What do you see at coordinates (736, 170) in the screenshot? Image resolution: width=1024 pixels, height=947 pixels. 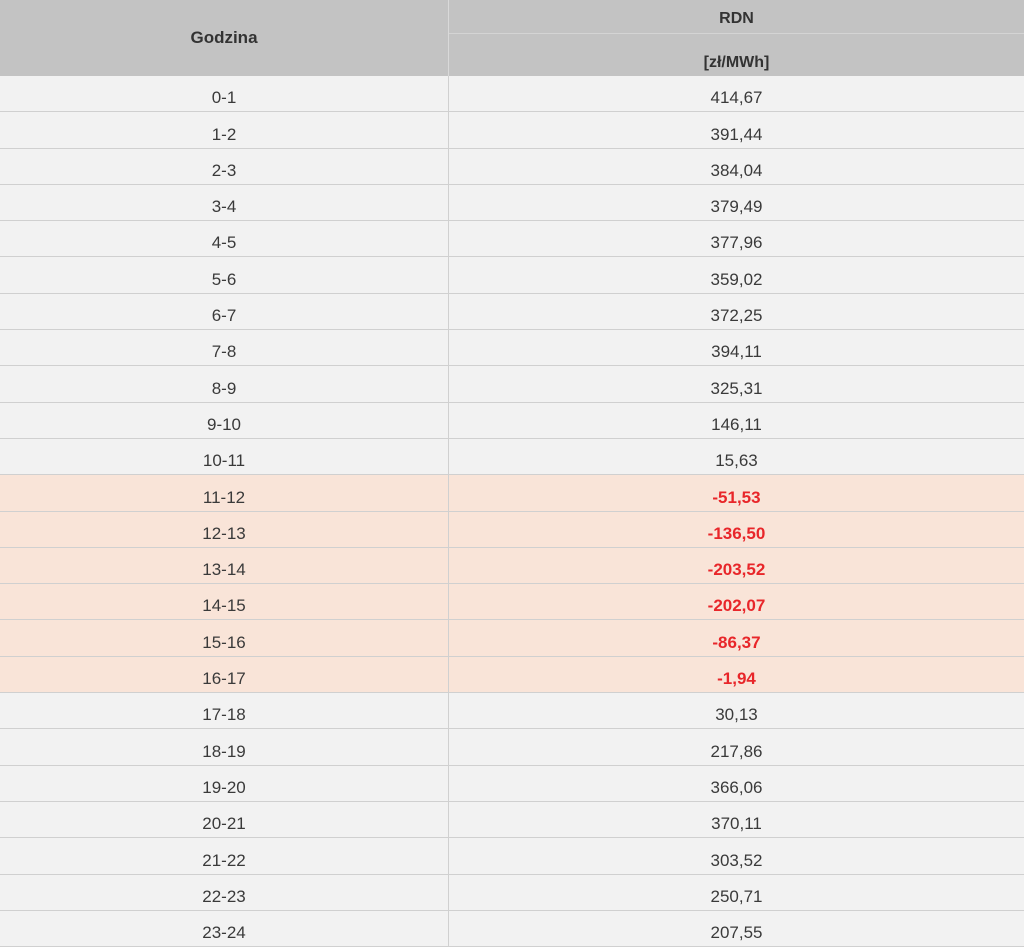 I see `price-cell: 384,04` at bounding box center [736, 170].